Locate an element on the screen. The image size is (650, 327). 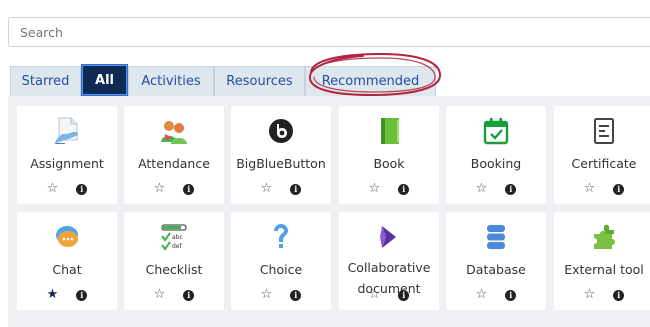
module-tile-database: Database ☆ i is located at coordinates (496, 261).